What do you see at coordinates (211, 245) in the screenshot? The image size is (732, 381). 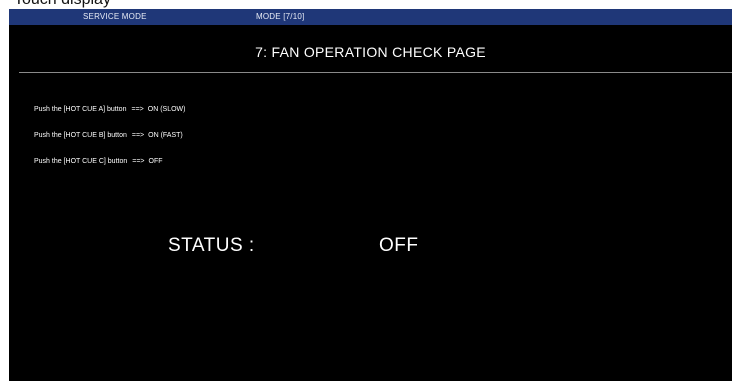 I see `status-label: STATUS :` at bounding box center [211, 245].